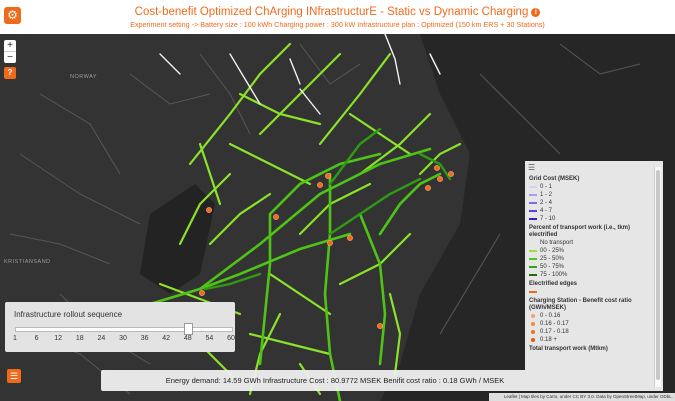 The height and width of the screenshot is (401, 675). Describe the element at coordinates (548, 340) in the screenshot. I see `station-label: 0.18 +` at that location.